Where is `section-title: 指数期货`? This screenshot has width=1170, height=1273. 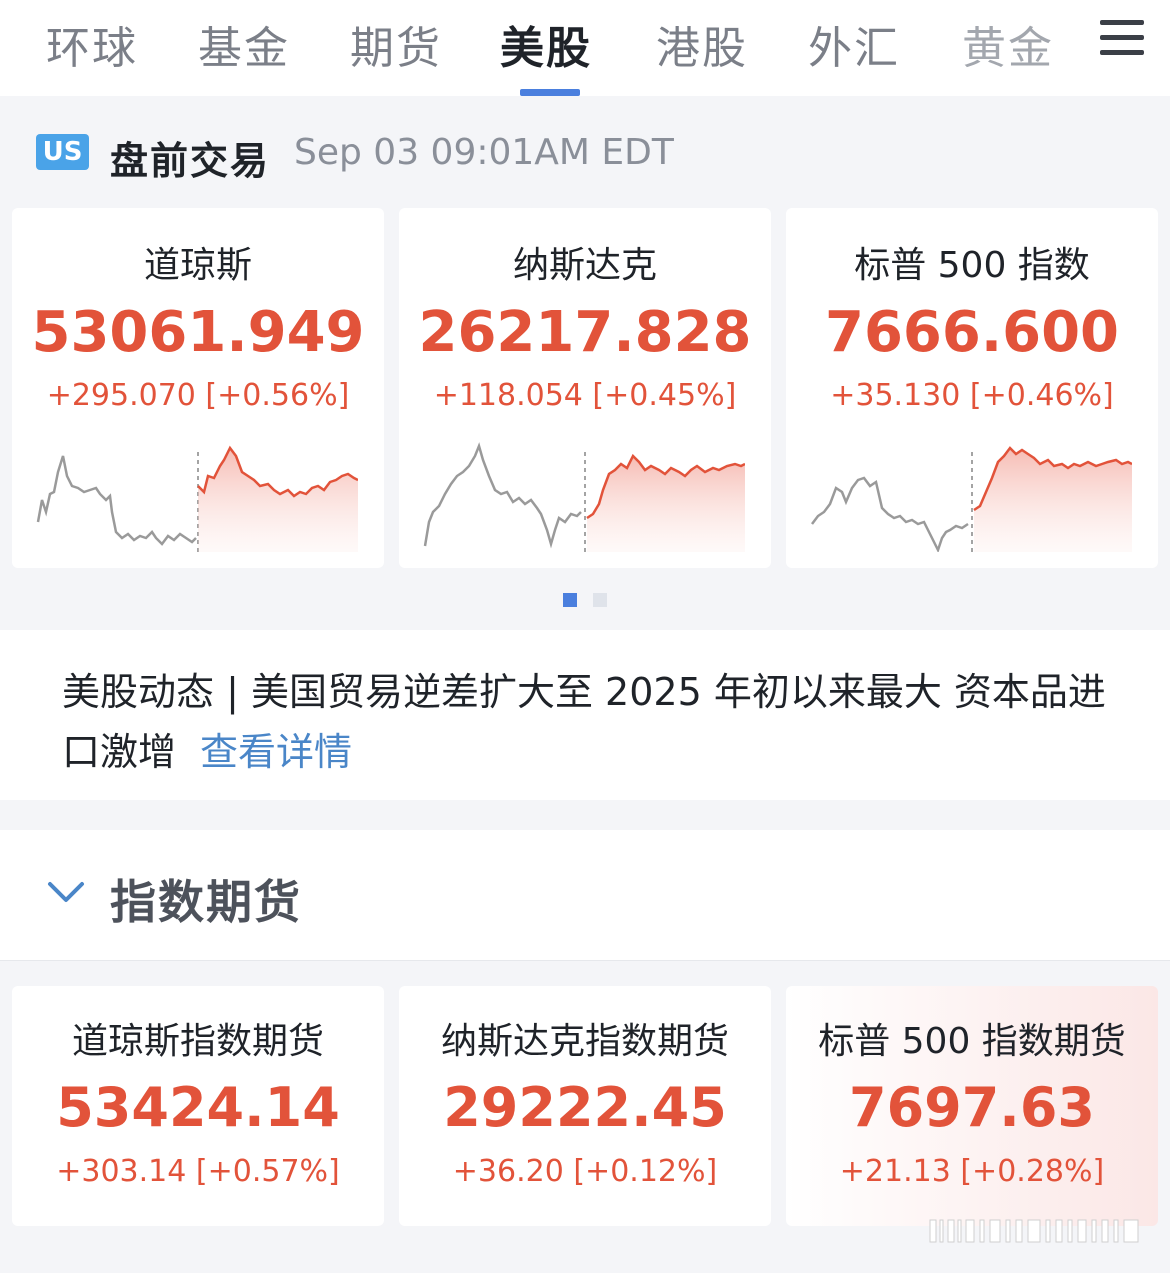 section-title: 指数期货 is located at coordinates (206, 902).